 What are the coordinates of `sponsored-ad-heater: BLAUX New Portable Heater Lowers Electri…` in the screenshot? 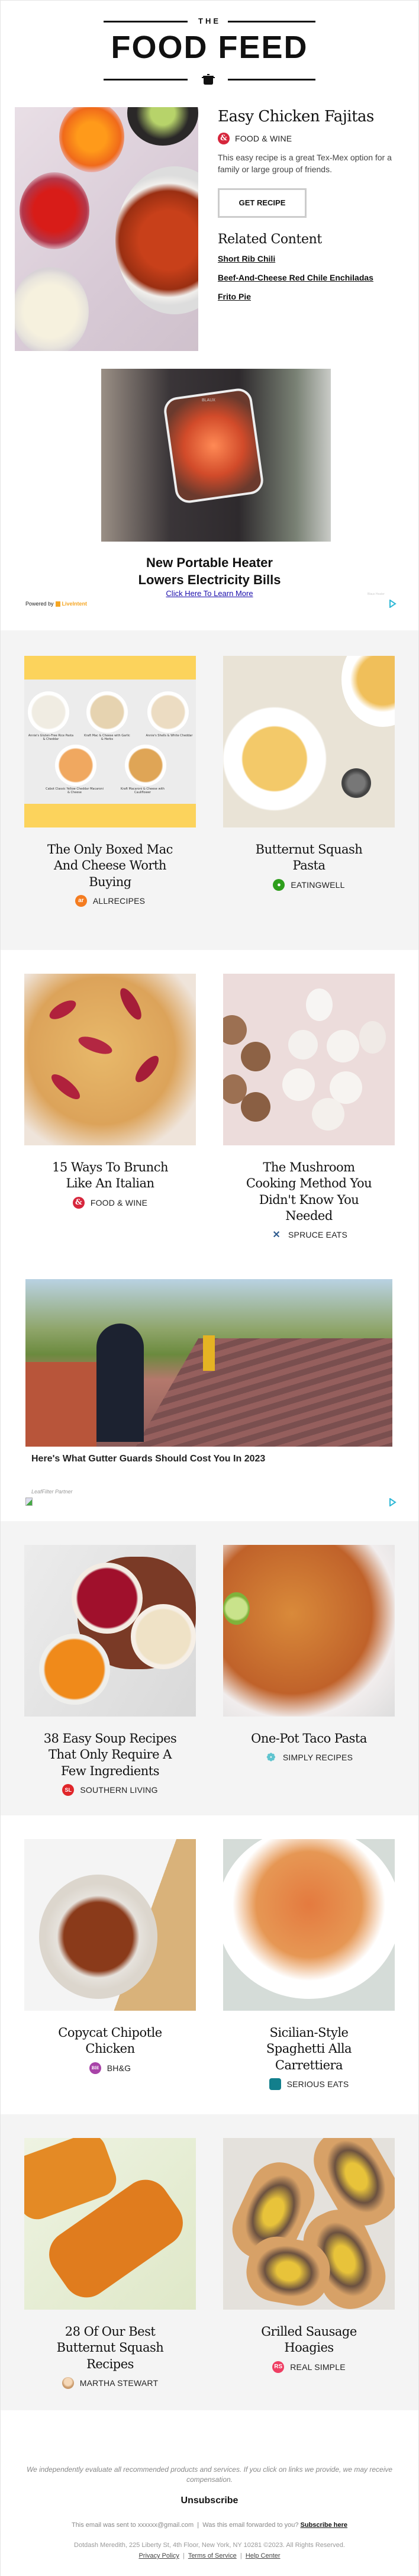 It's located at (209, 477).